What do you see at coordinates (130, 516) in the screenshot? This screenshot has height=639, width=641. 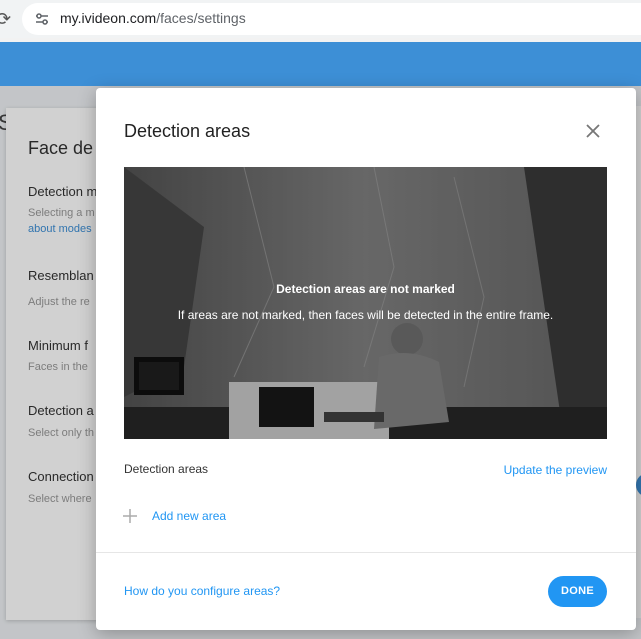 I see `plus-icon` at bounding box center [130, 516].